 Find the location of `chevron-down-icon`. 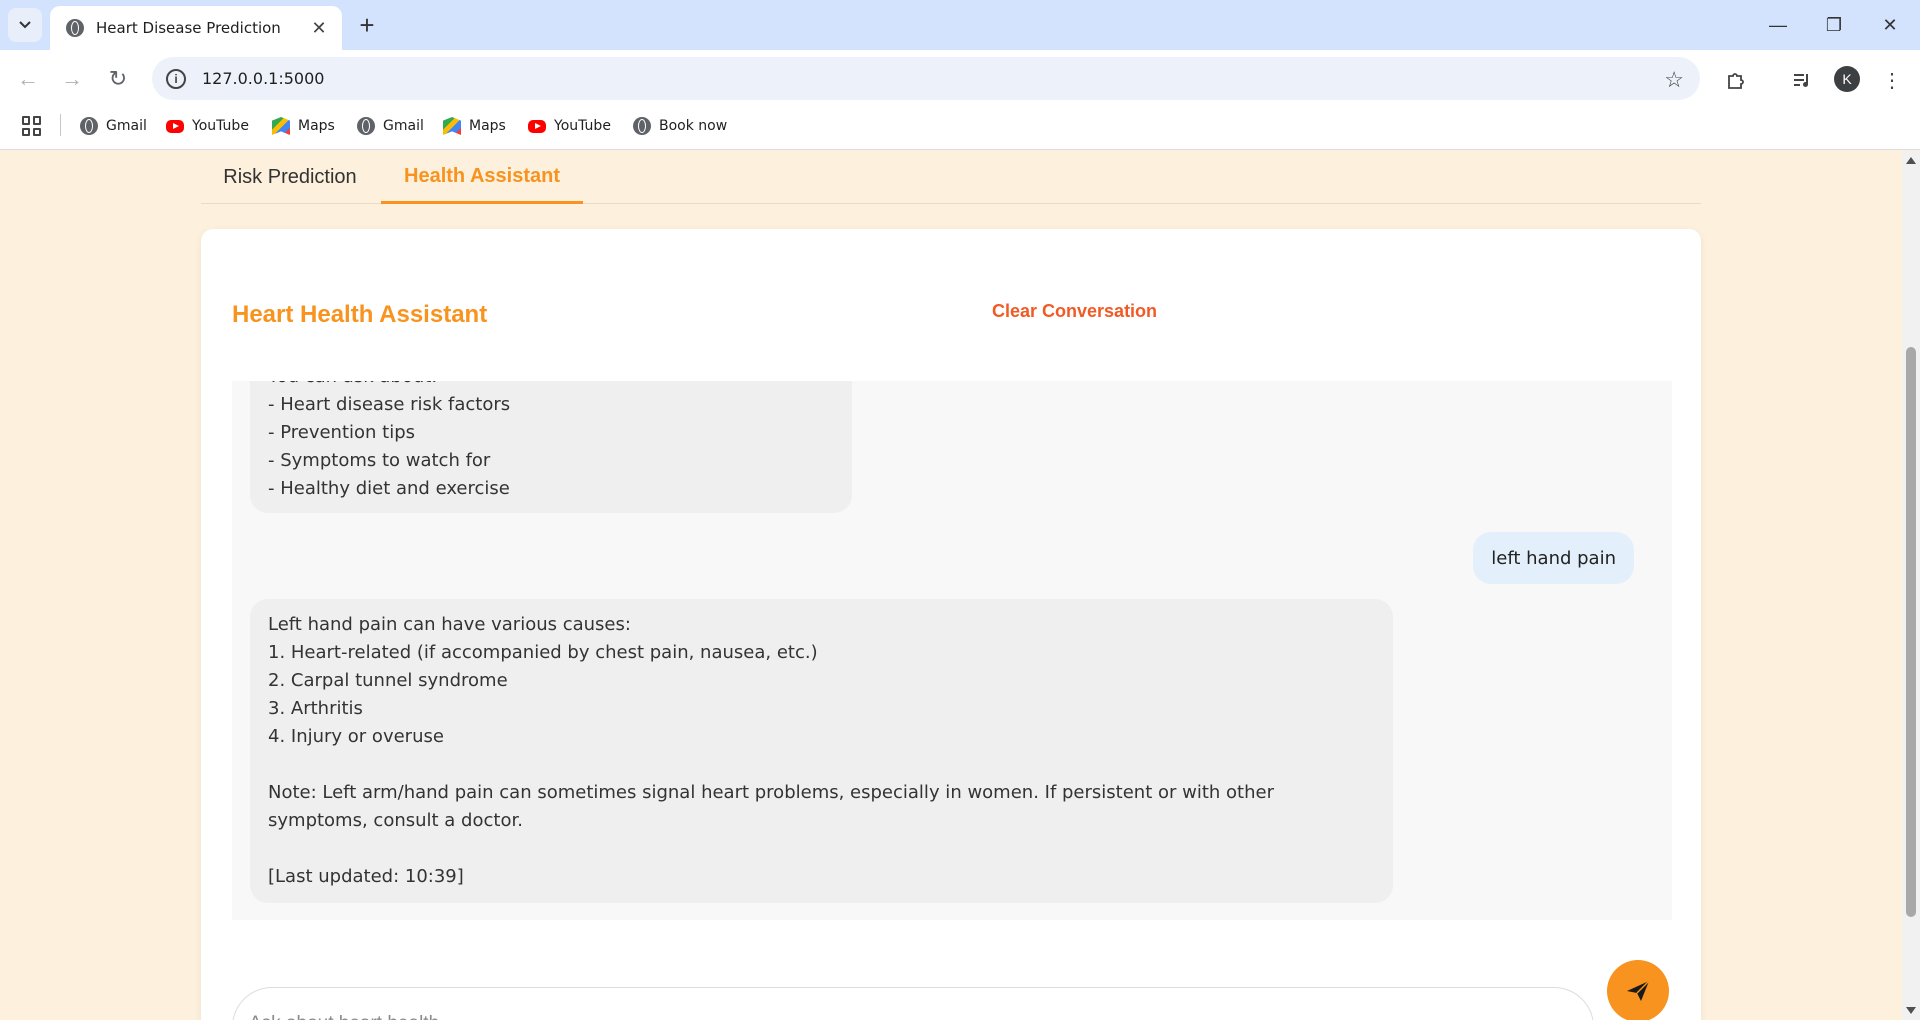

chevron-down-icon is located at coordinates (25, 25).